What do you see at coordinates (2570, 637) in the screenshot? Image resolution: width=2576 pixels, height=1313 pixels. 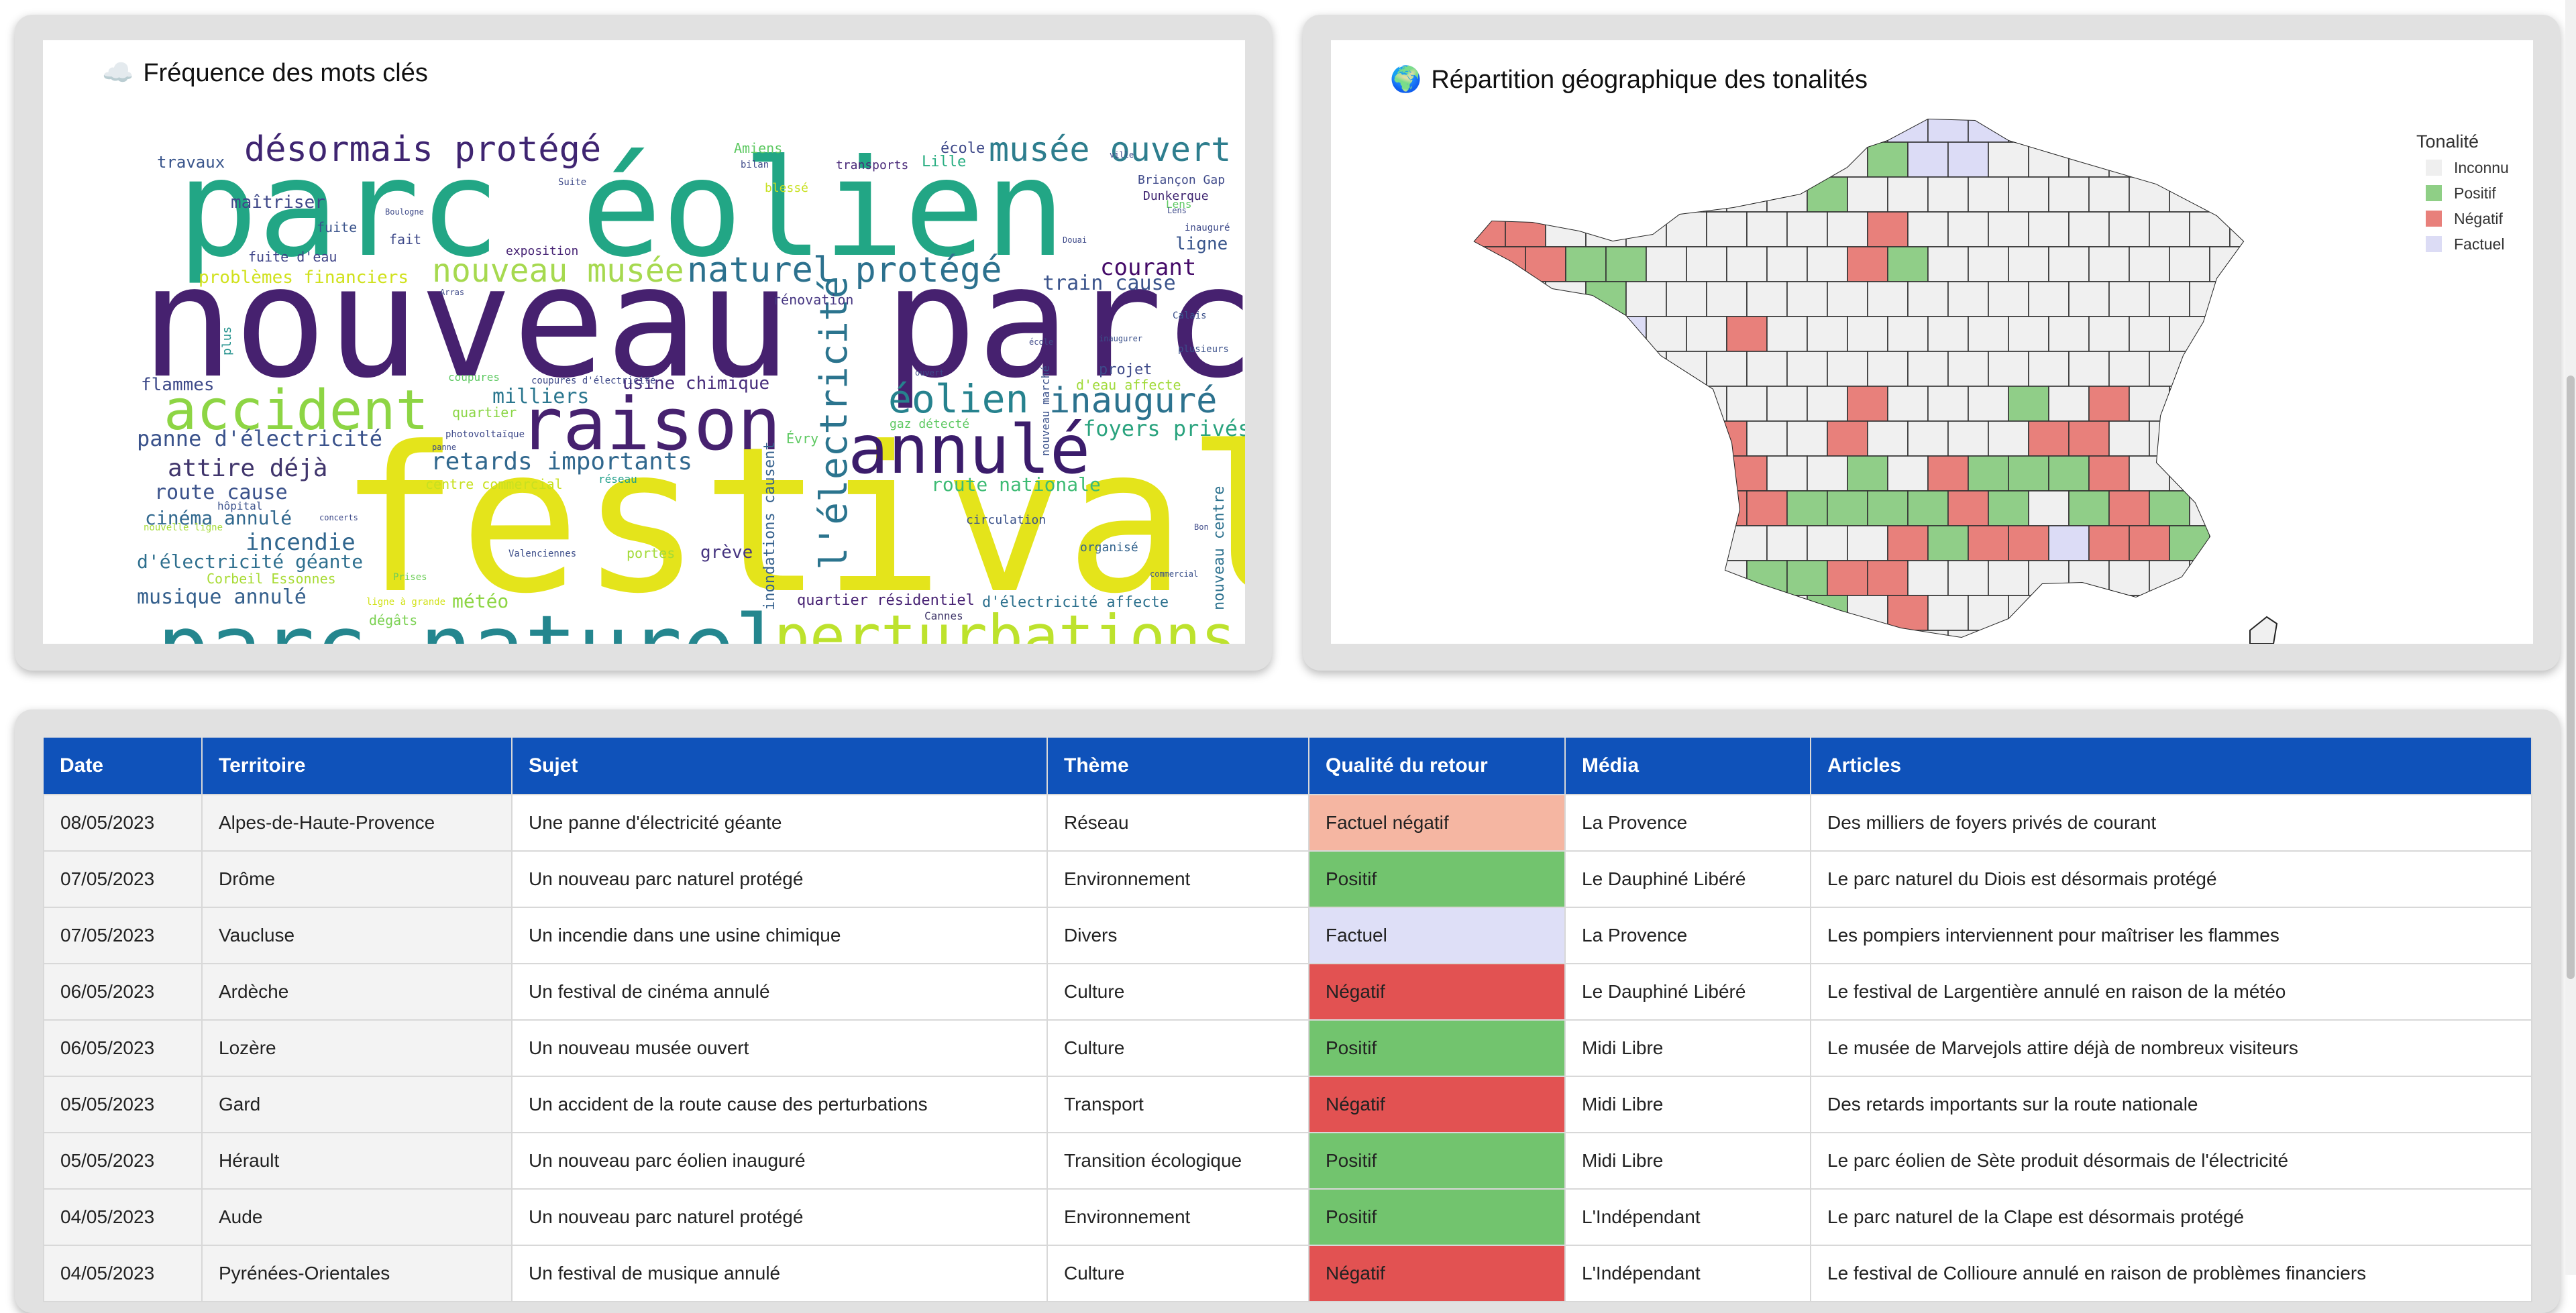 I see `page-scrollbar` at bounding box center [2570, 637].